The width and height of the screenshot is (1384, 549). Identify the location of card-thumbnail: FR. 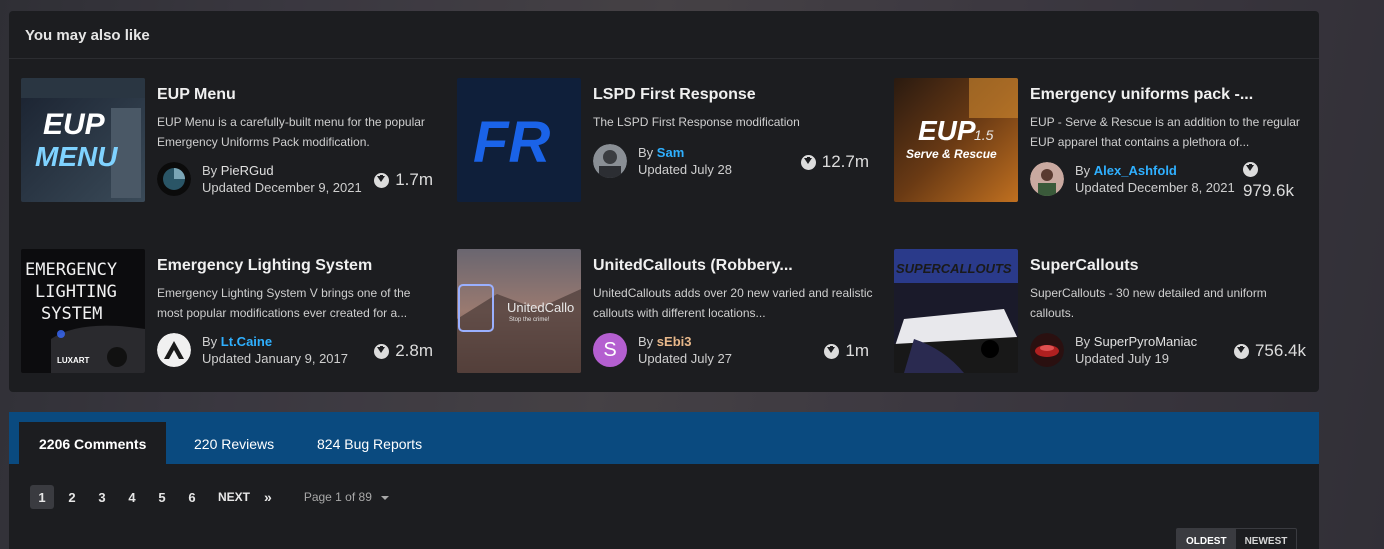
(519, 140).